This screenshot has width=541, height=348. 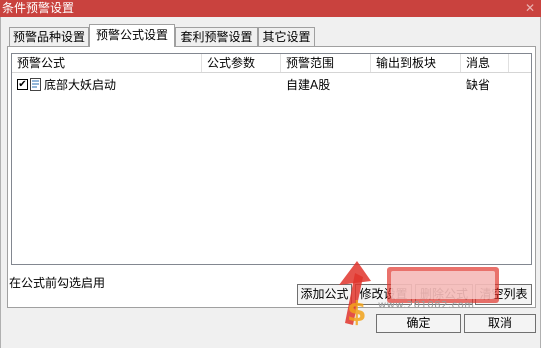 What do you see at coordinates (383, 294) in the screenshot?
I see `modify-settings-button: 修改设置` at bounding box center [383, 294].